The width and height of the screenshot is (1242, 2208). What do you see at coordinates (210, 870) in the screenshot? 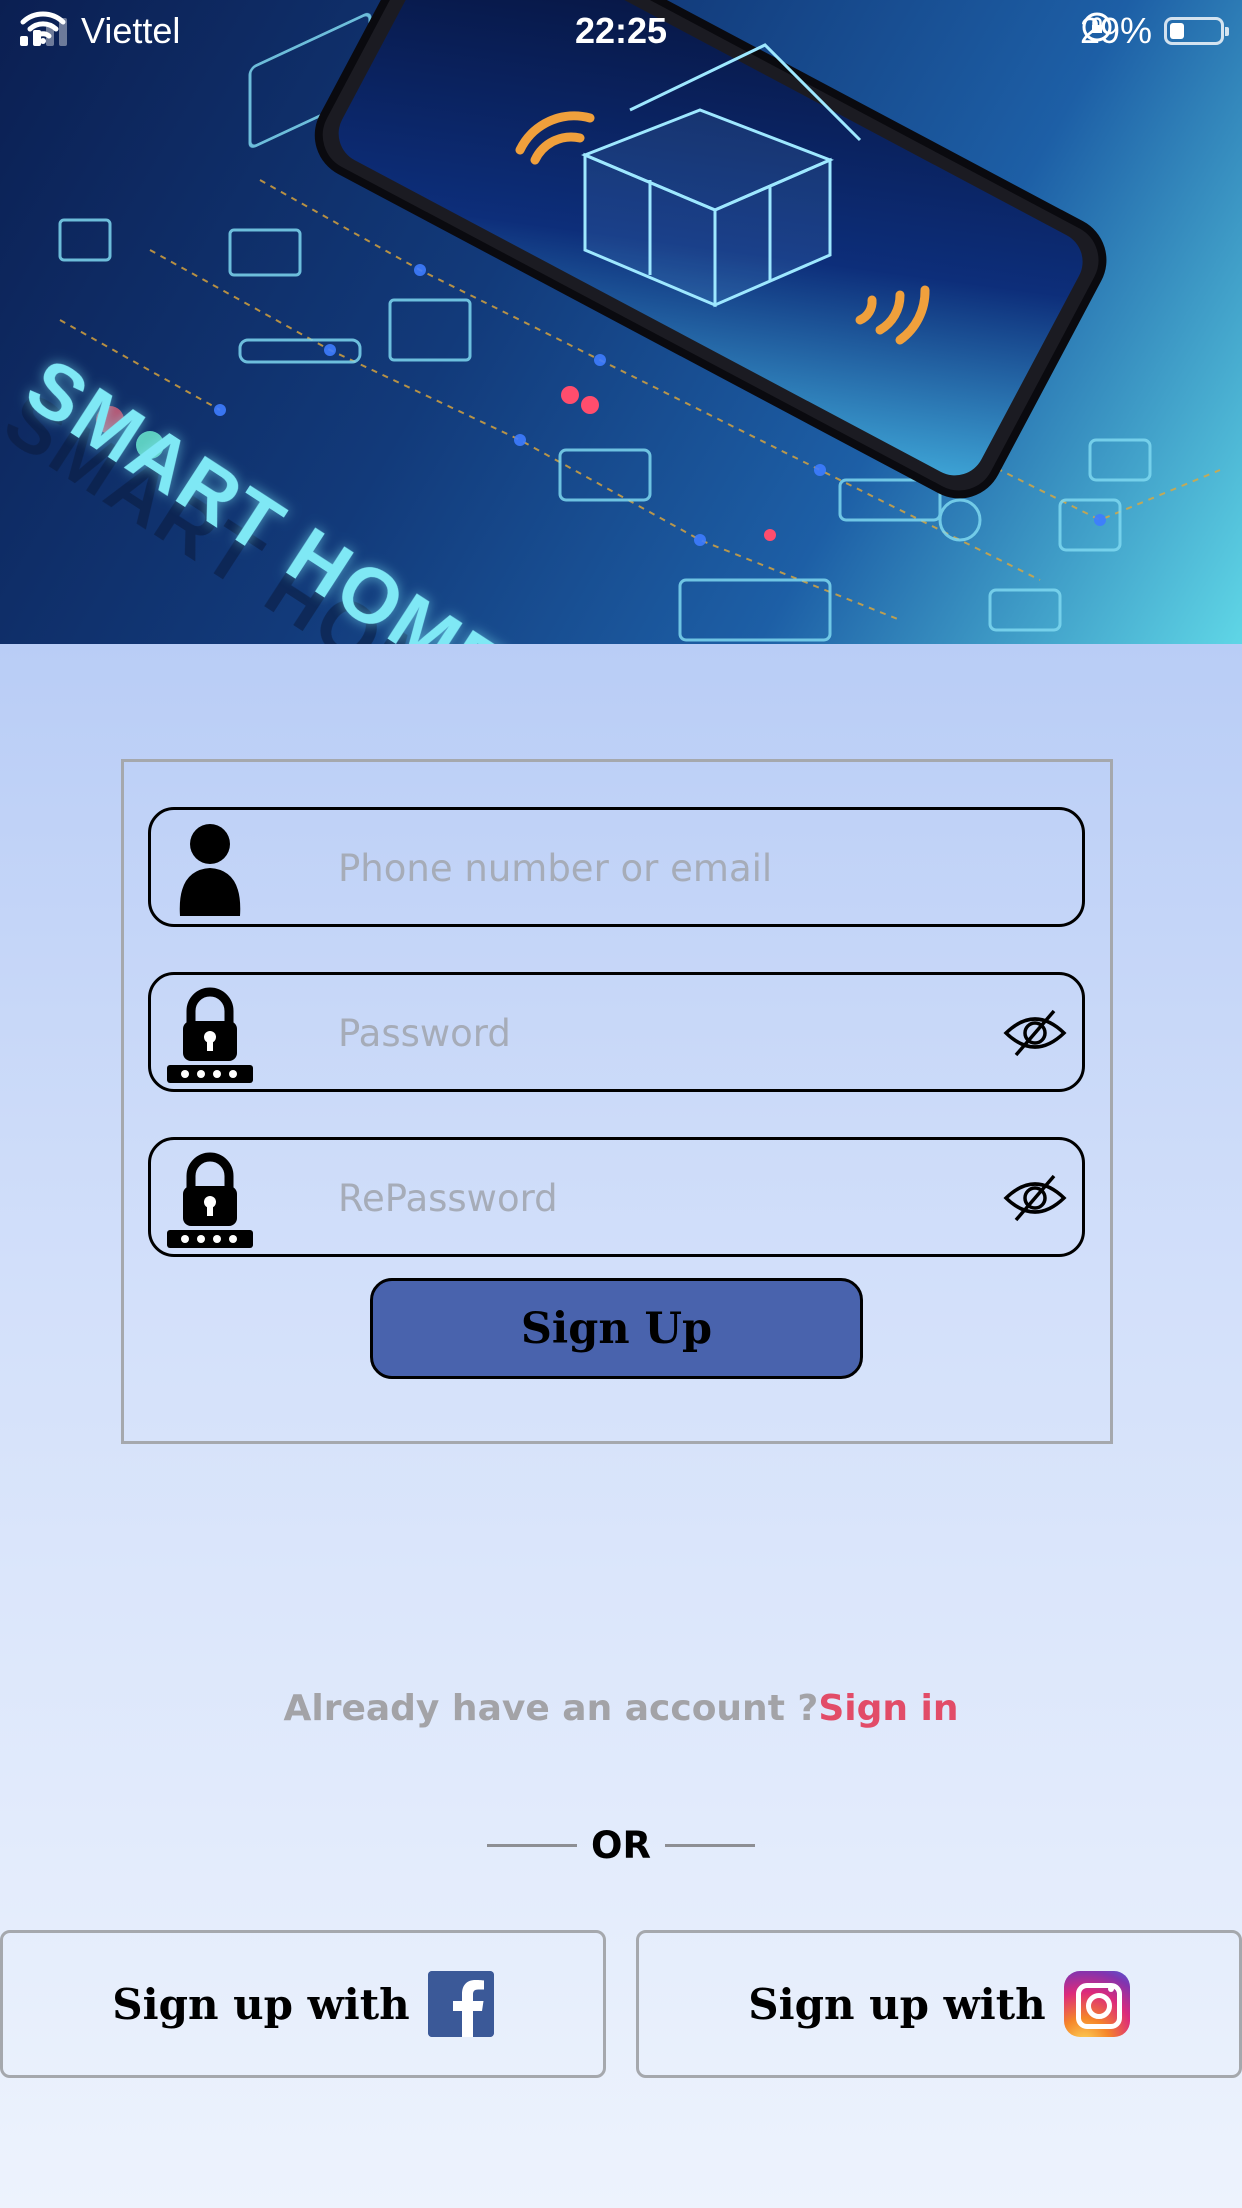
I see `user-icon` at bounding box center [210, 870].